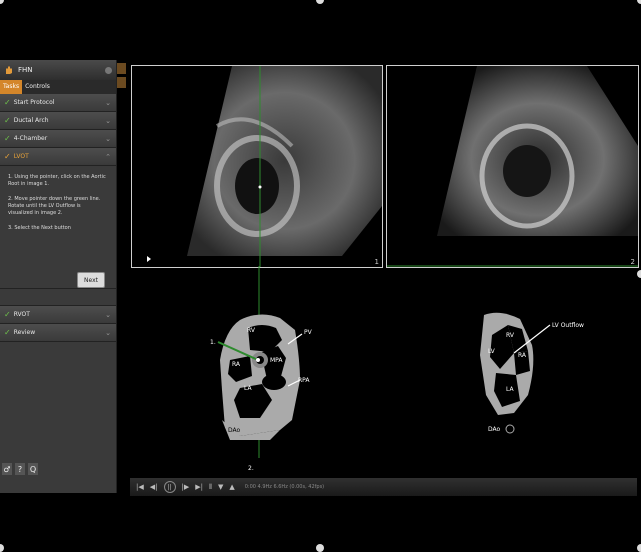 Image resolution: width=641 pixels, height=552 pixels. Describe the element at coordinates (251, 468) in the screenshot. I see `marker-2: 2.` at that location.